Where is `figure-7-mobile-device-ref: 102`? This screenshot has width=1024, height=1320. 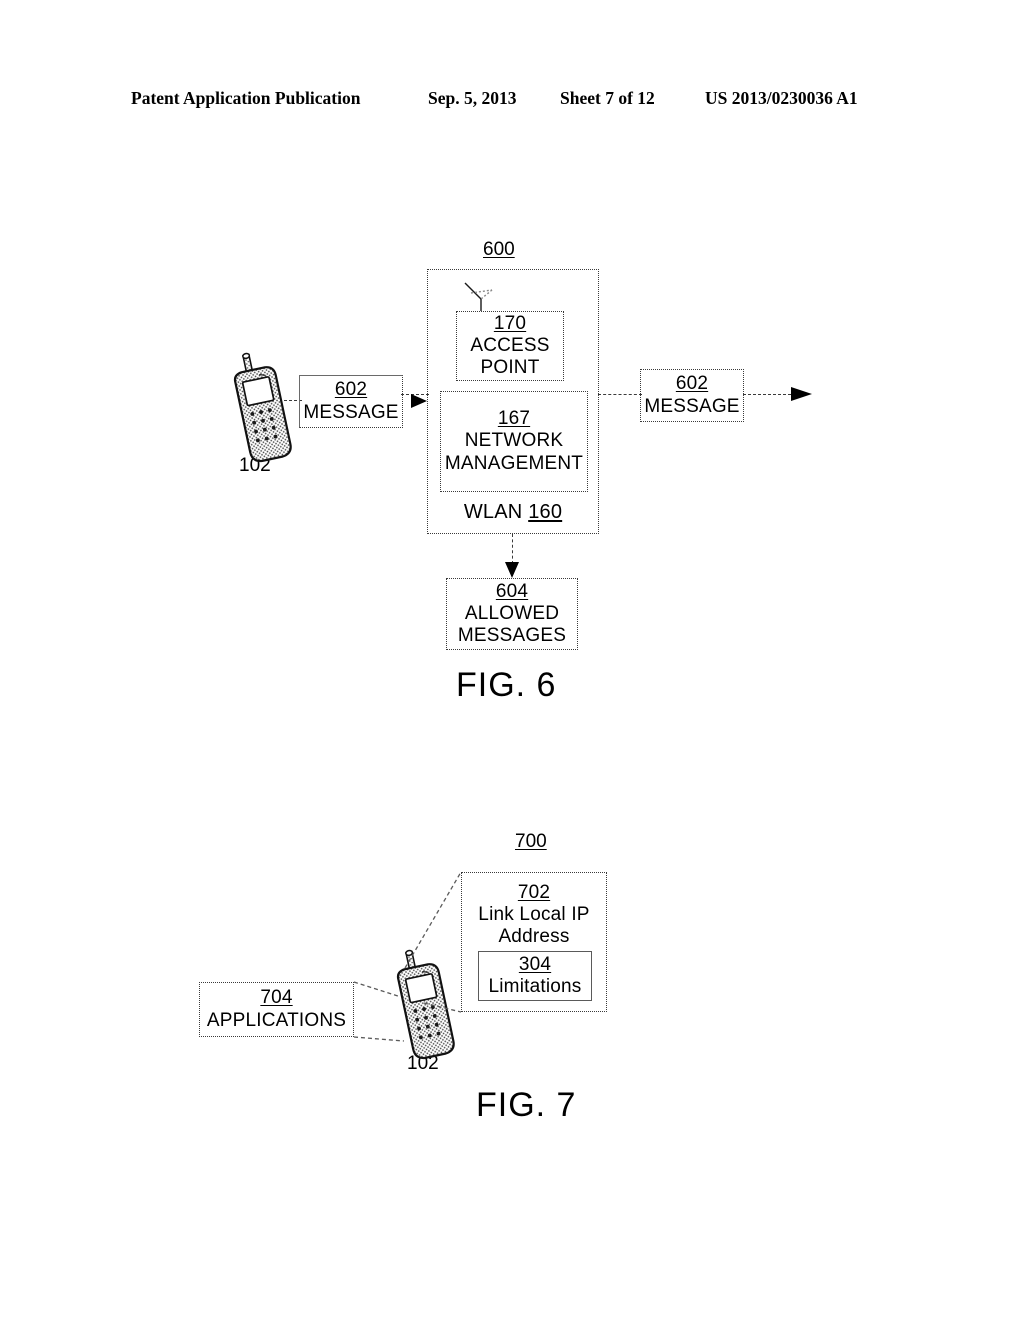 figure-7-mobile-device-ref: 102 is located at coordinates (423, 1063).